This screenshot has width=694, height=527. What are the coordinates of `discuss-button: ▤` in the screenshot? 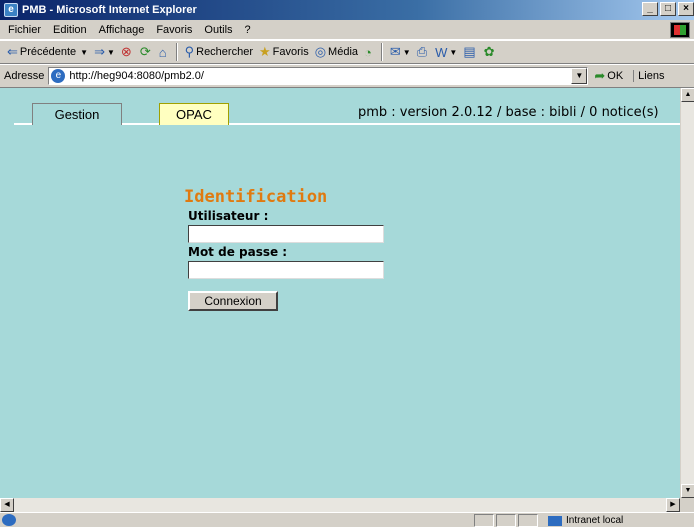 It's located at (470, 52).